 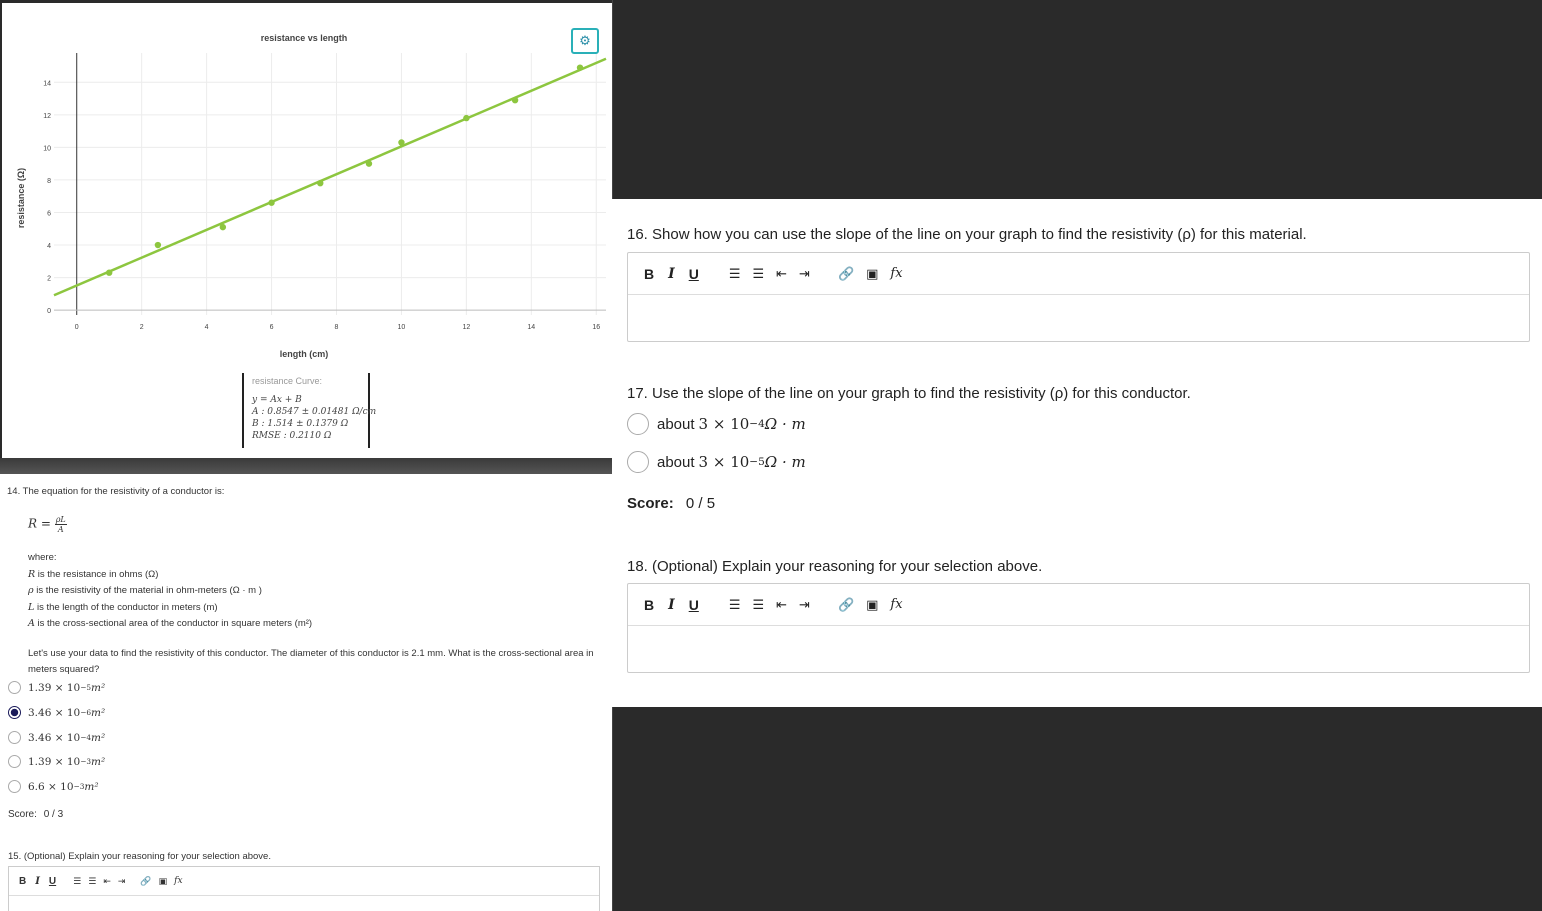 What do you see at coordinates (53, 786) in the screenshot?
I see `q14-option-5: 6.6 × 10 −3 m²` at bounding box center [53, 786].